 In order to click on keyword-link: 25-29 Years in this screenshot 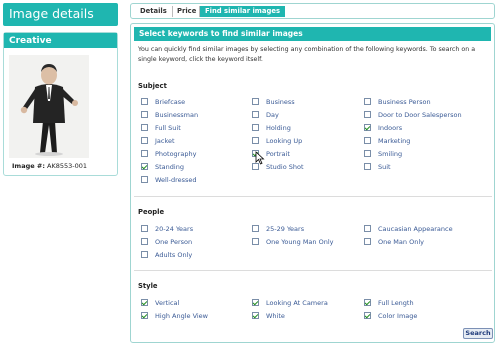, I will do `click(285, 229)`.